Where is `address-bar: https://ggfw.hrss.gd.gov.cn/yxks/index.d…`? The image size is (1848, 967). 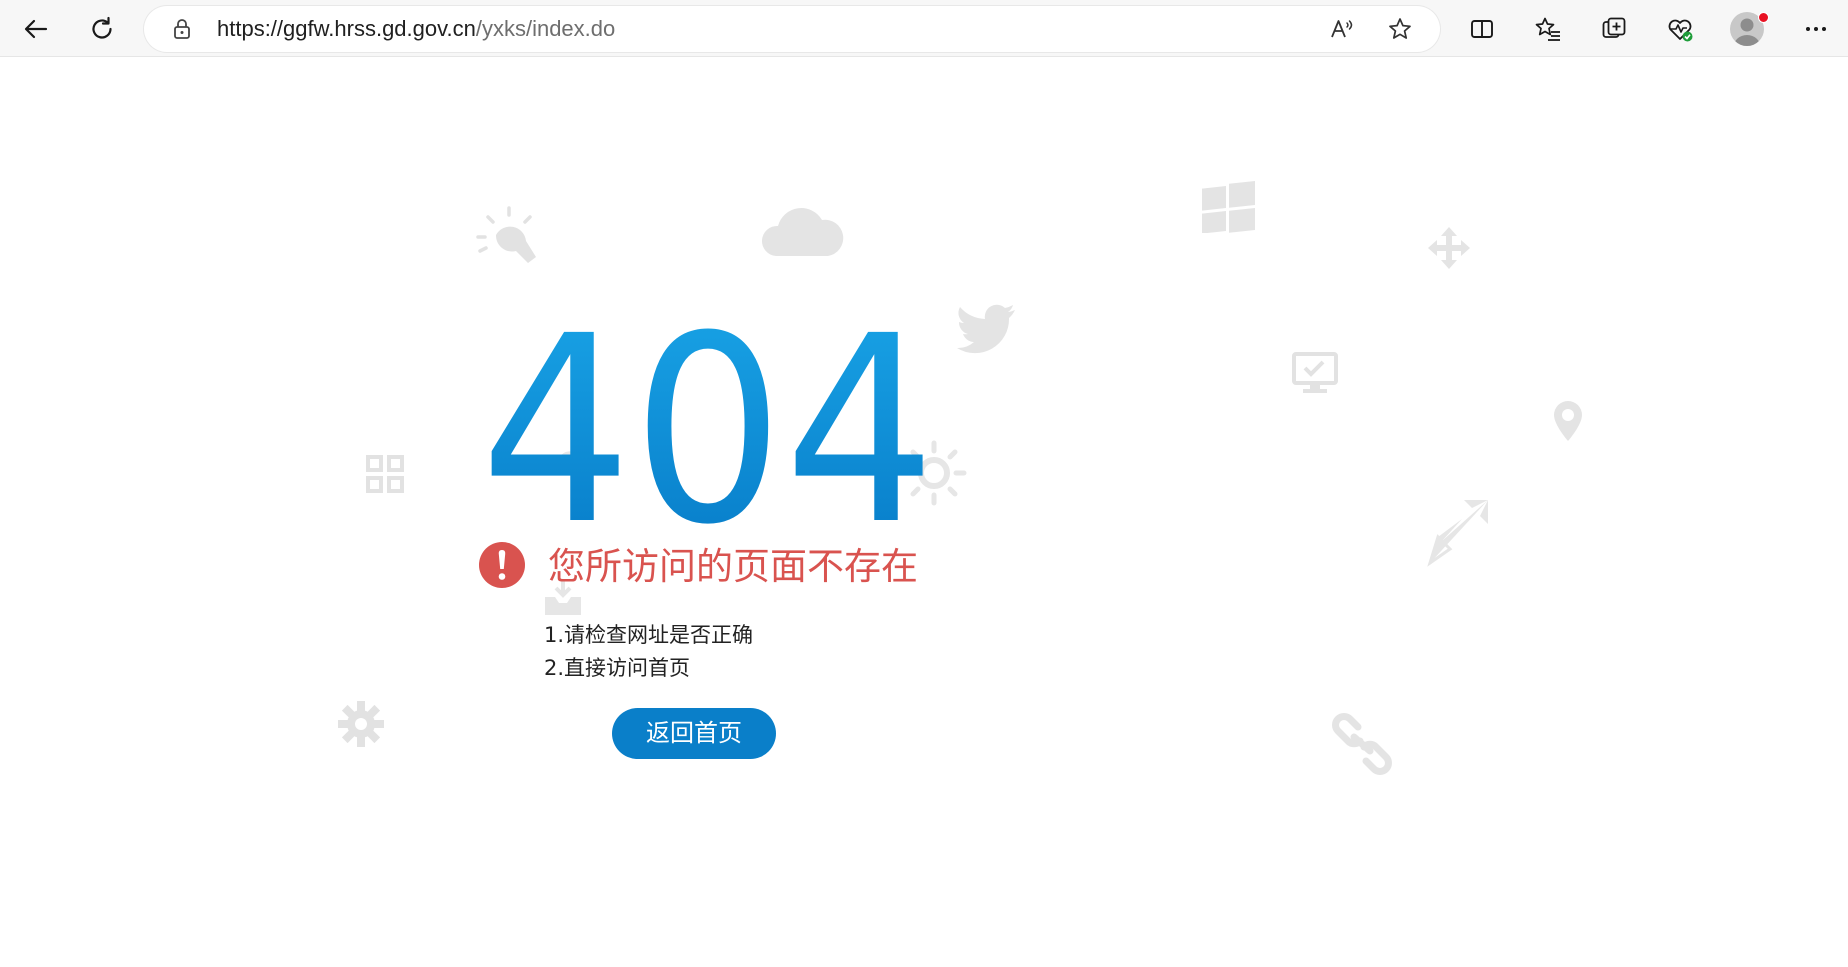
address-bar: https://ggfw.hrss.gd.gov.cn/yxks/index.d… is located at coordinates (792, 29).